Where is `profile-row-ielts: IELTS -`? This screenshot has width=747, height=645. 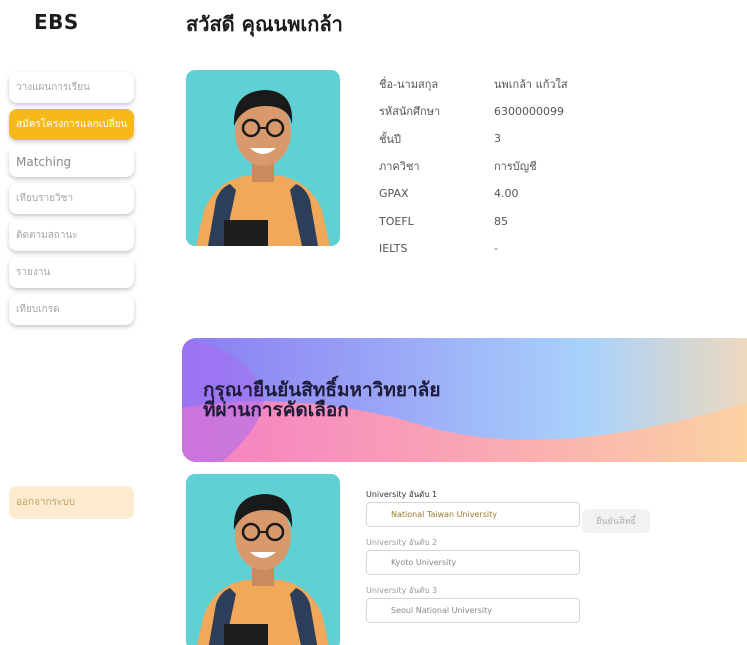 profile-row-ielts: IELTS - is located at coordinates (473, 249).